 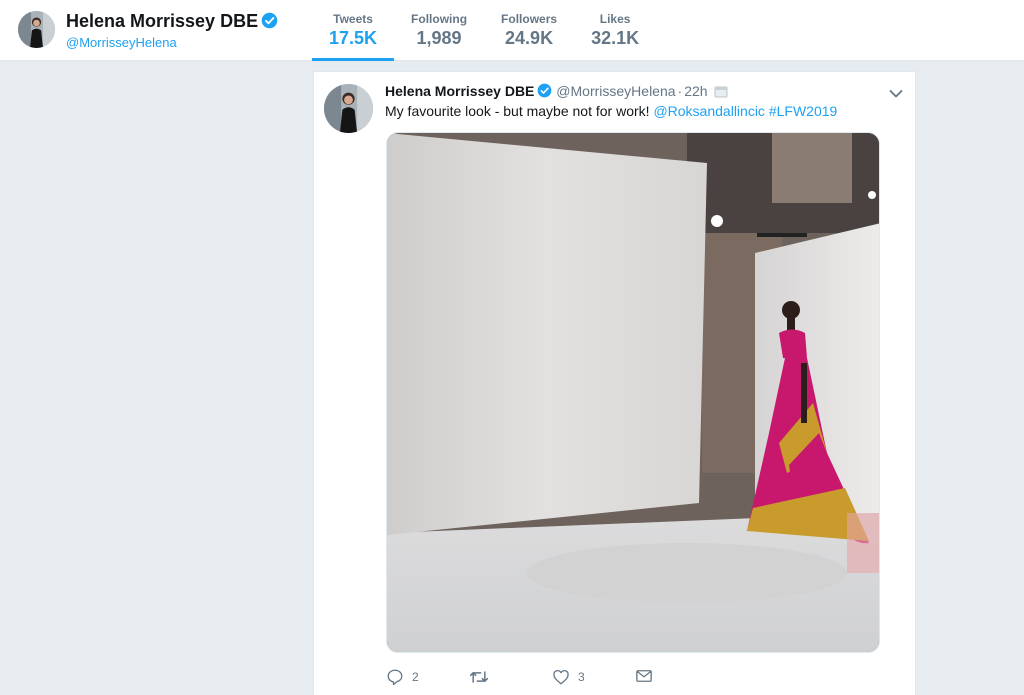 I want to click on profile-handle: @MorrisseyHelena, so click(x=121, y=42).